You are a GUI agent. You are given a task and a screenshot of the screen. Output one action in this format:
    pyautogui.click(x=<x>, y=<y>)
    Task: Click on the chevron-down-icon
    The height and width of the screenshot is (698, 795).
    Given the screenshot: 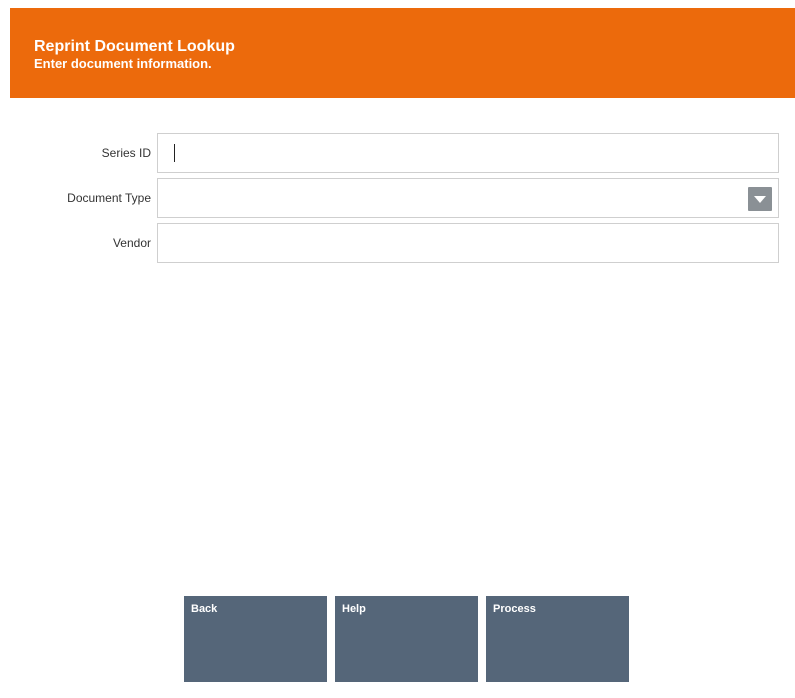 What is the action you would take?
    pyautogui.click(x=760, y=199)
    